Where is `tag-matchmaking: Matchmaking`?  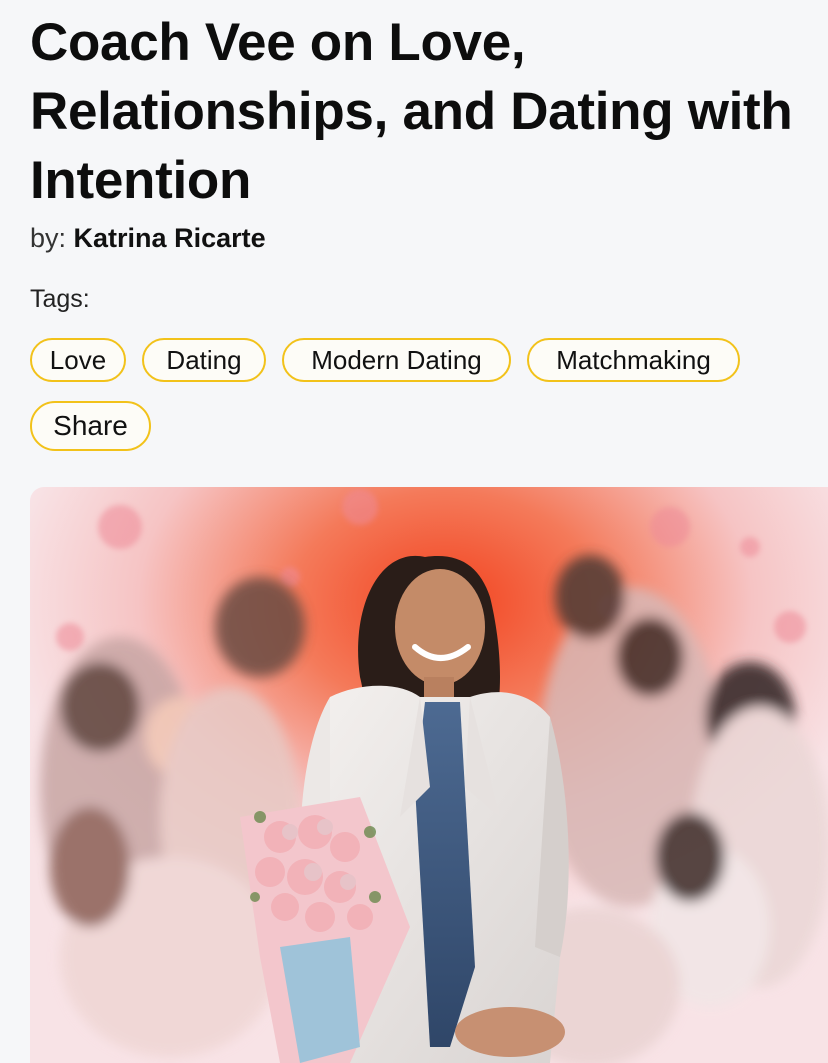
tag-matchmaking: Matchmaking is located at coordinates (633, 360).